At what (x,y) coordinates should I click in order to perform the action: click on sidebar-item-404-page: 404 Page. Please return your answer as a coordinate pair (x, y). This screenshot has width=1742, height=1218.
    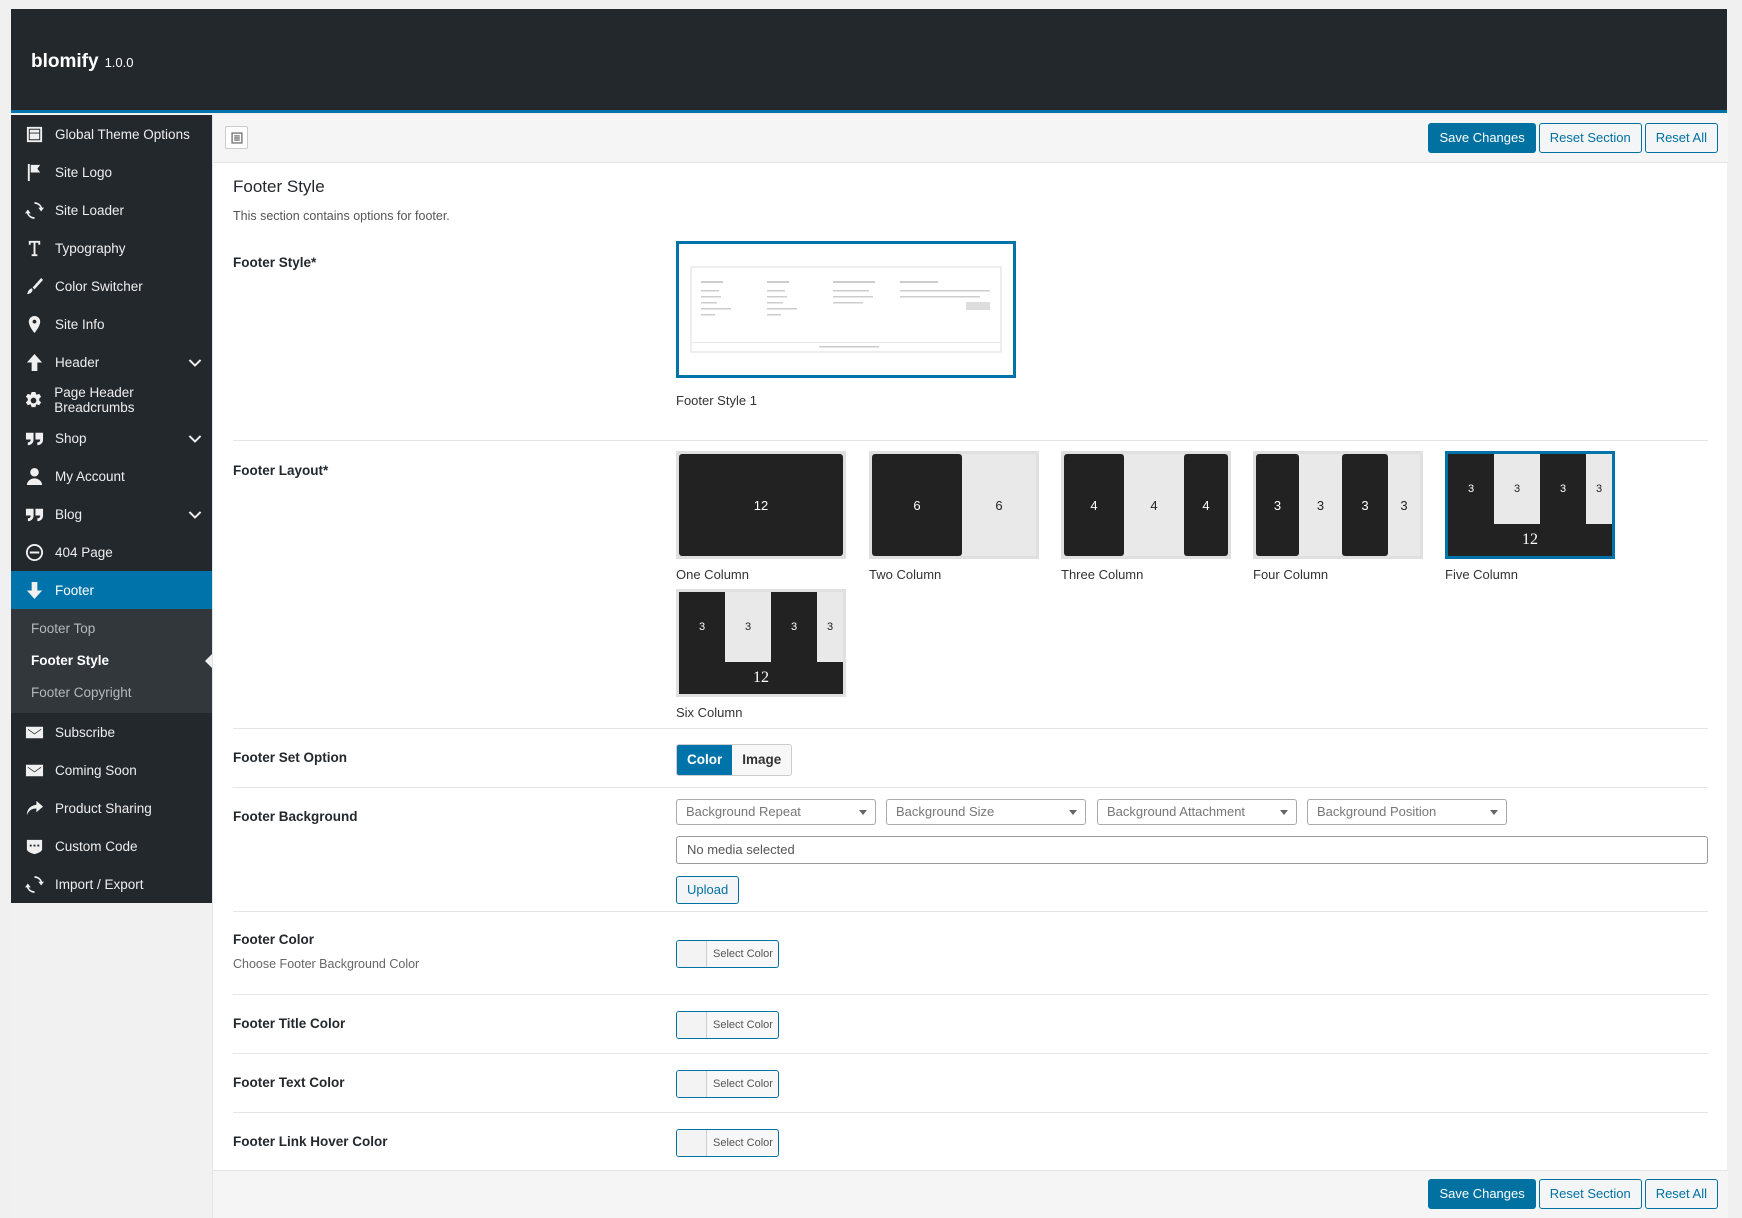
    Looking at the image, I should click on (111, 552).